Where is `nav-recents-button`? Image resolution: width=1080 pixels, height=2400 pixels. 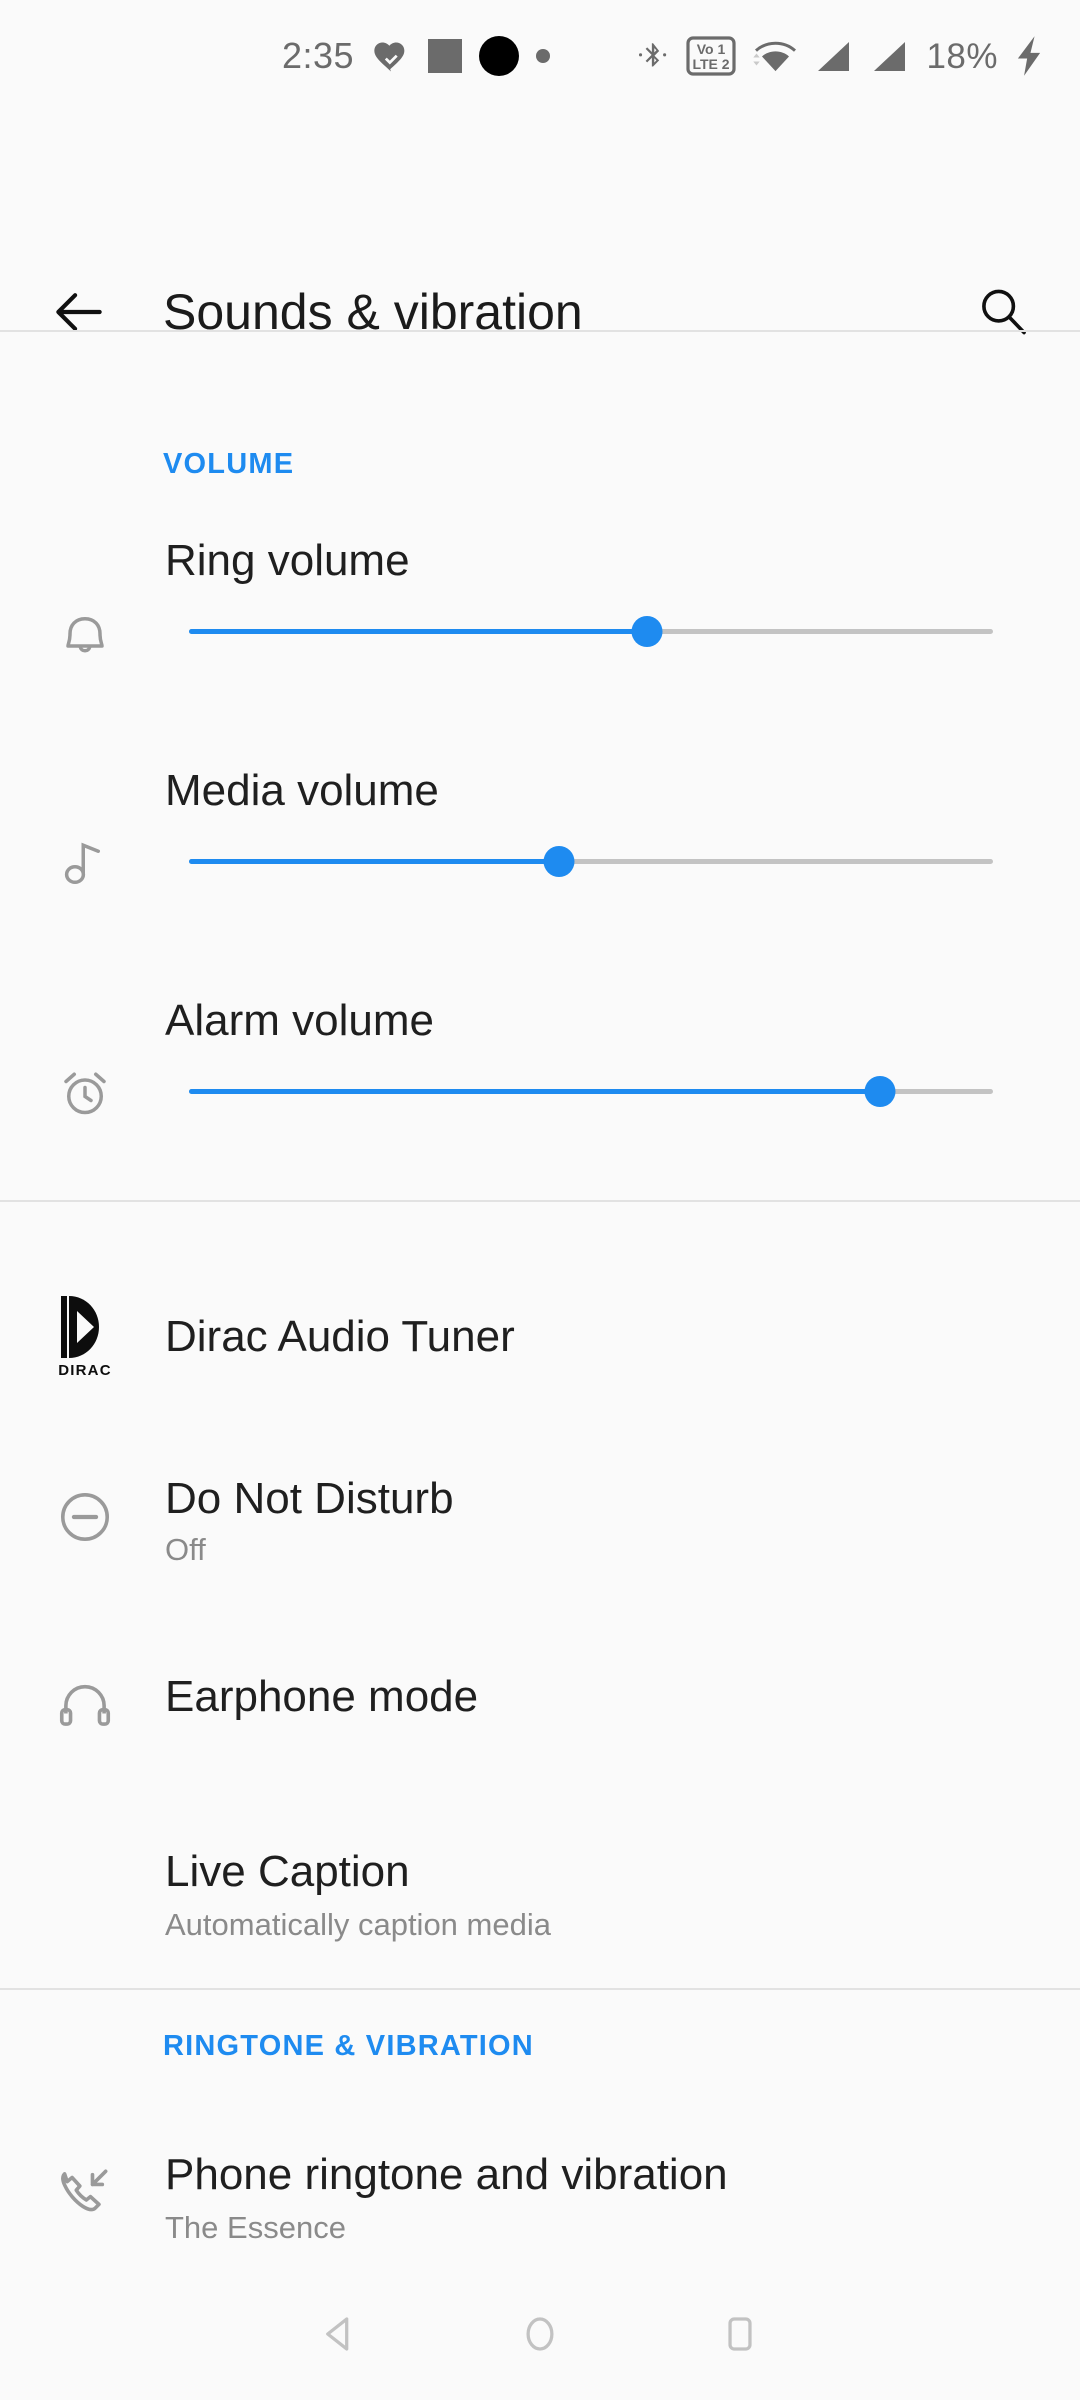 nav-recents-button is located at coordinates (740, 2334).